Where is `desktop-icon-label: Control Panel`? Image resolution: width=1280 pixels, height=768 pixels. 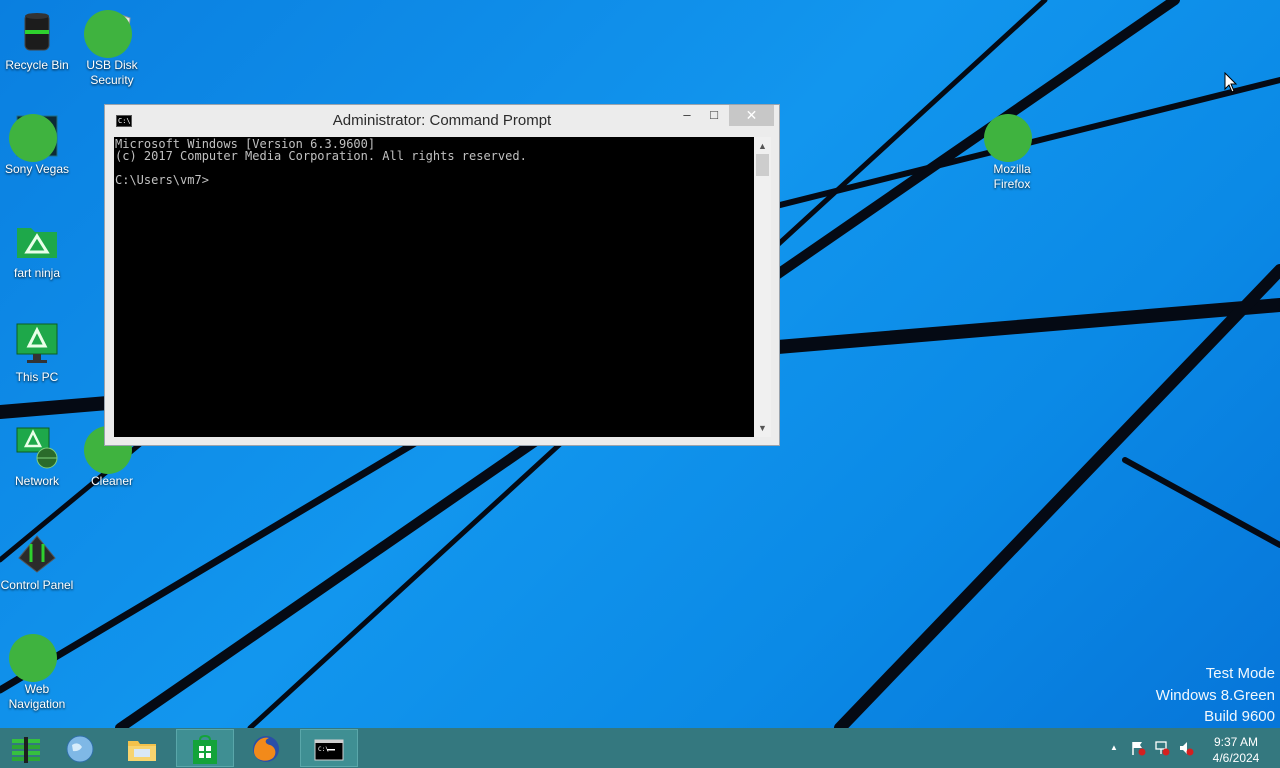
desktop-icon-label: Control Panel is located at coordinates (37, 585).